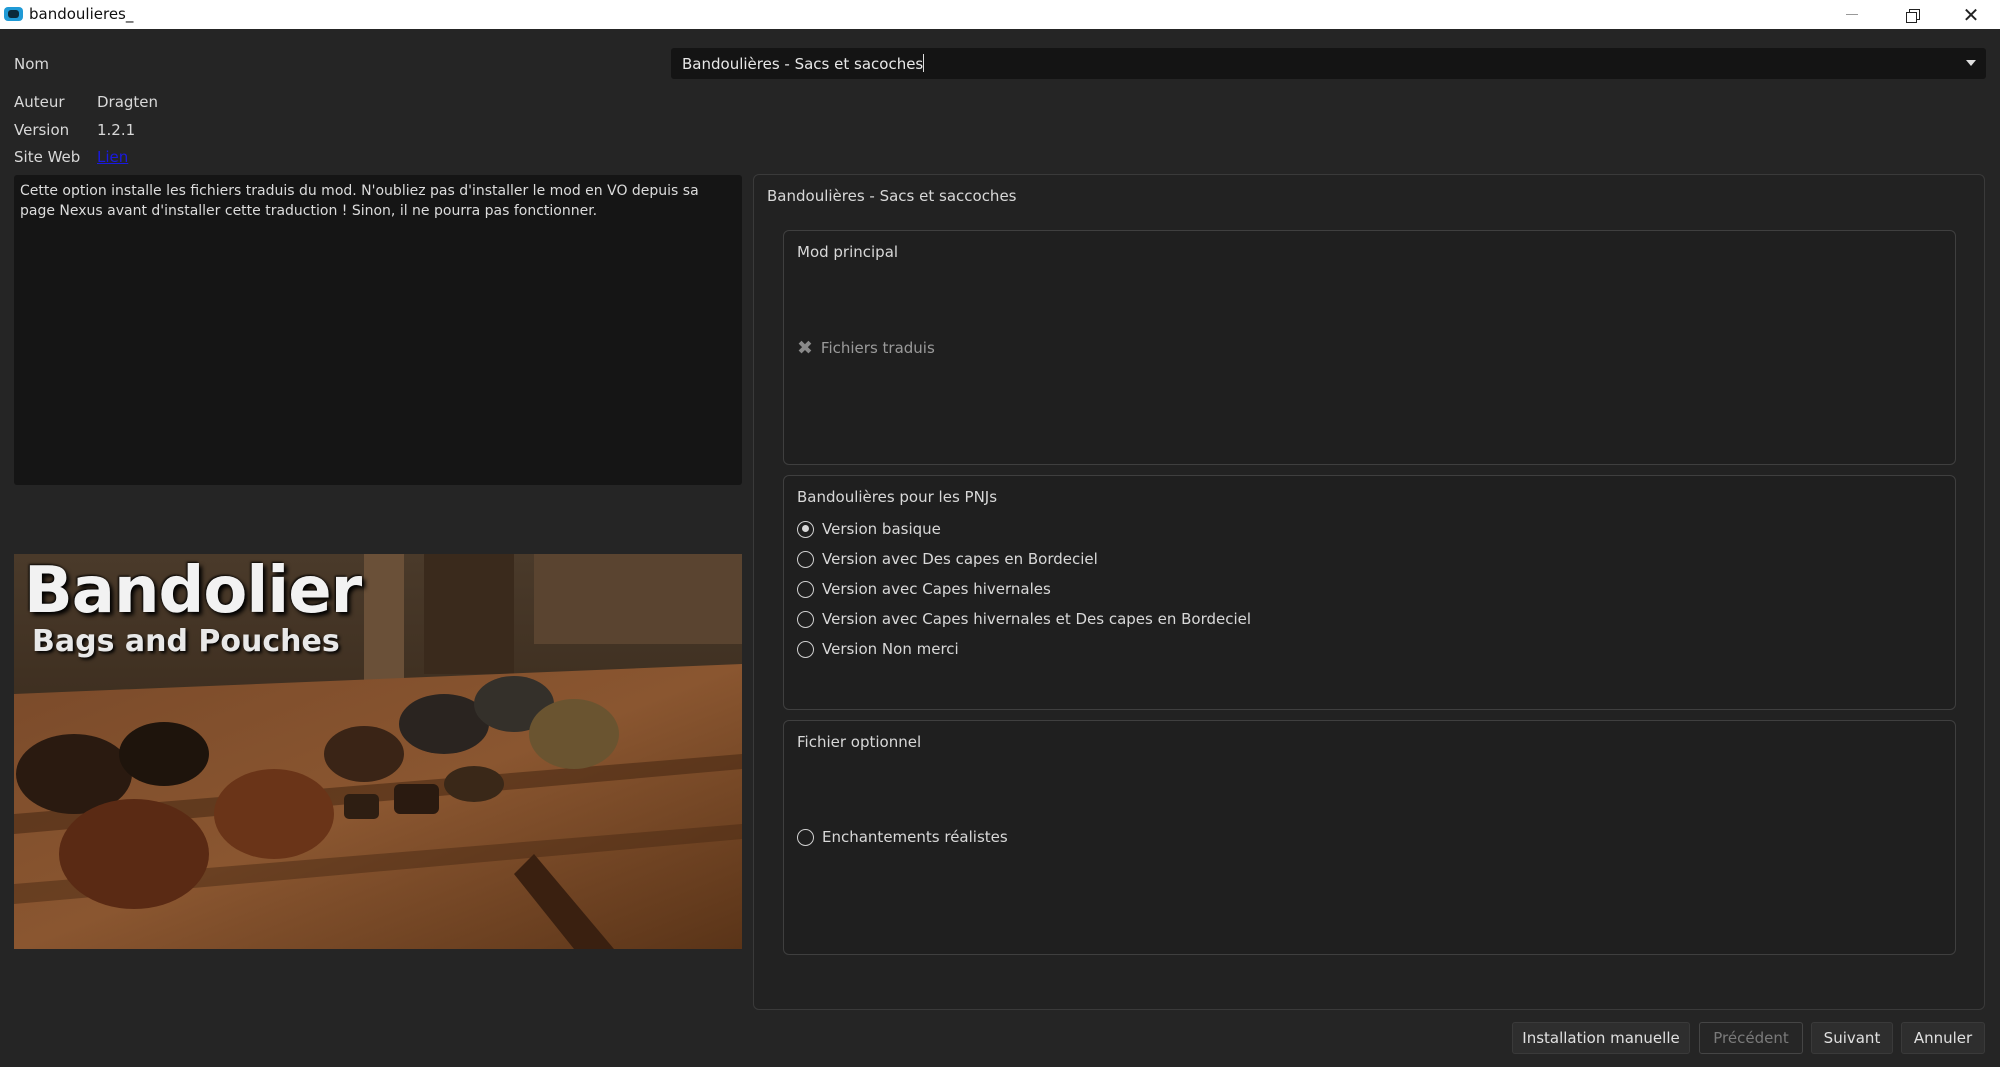 This screenshot has height=1067, width=2000. Describe the element at coordinates (881, 529) in the screenshot. I see `option-label: Version basique` at that location.